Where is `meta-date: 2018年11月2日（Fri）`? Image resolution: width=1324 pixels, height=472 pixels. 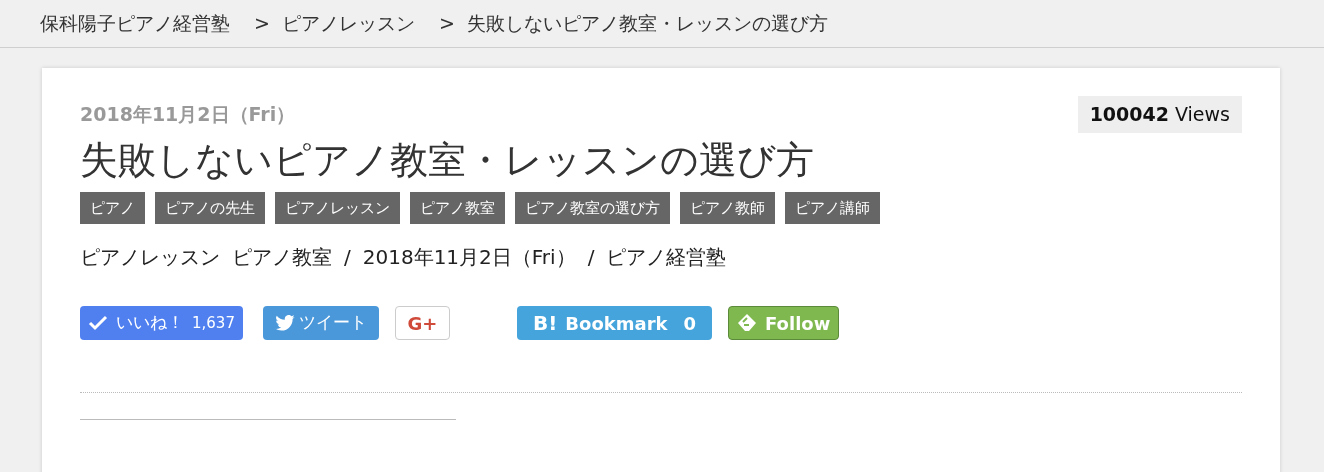 meta-date: 2018年11月2日（Fri） is located at coordinates (469, 257).